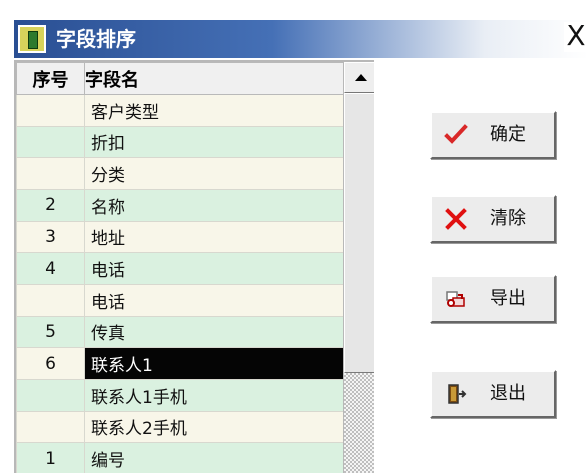 This screenshot has width=588, height=473. I want to click on confirm-button: 确定, so click(493, 135).